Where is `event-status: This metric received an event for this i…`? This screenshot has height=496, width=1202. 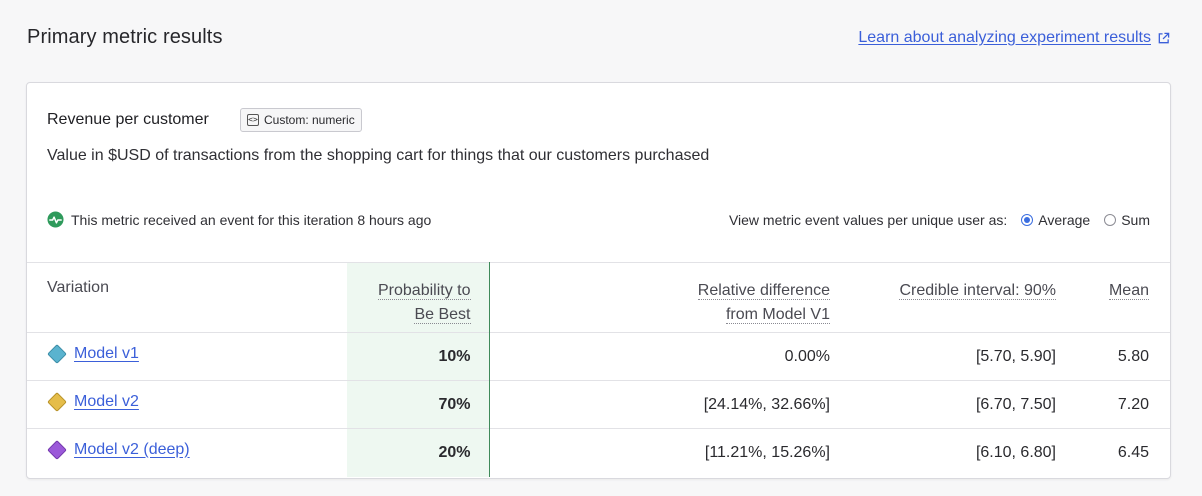 event-status: This metric received an event for this i… is located at coordinates (239, 219).